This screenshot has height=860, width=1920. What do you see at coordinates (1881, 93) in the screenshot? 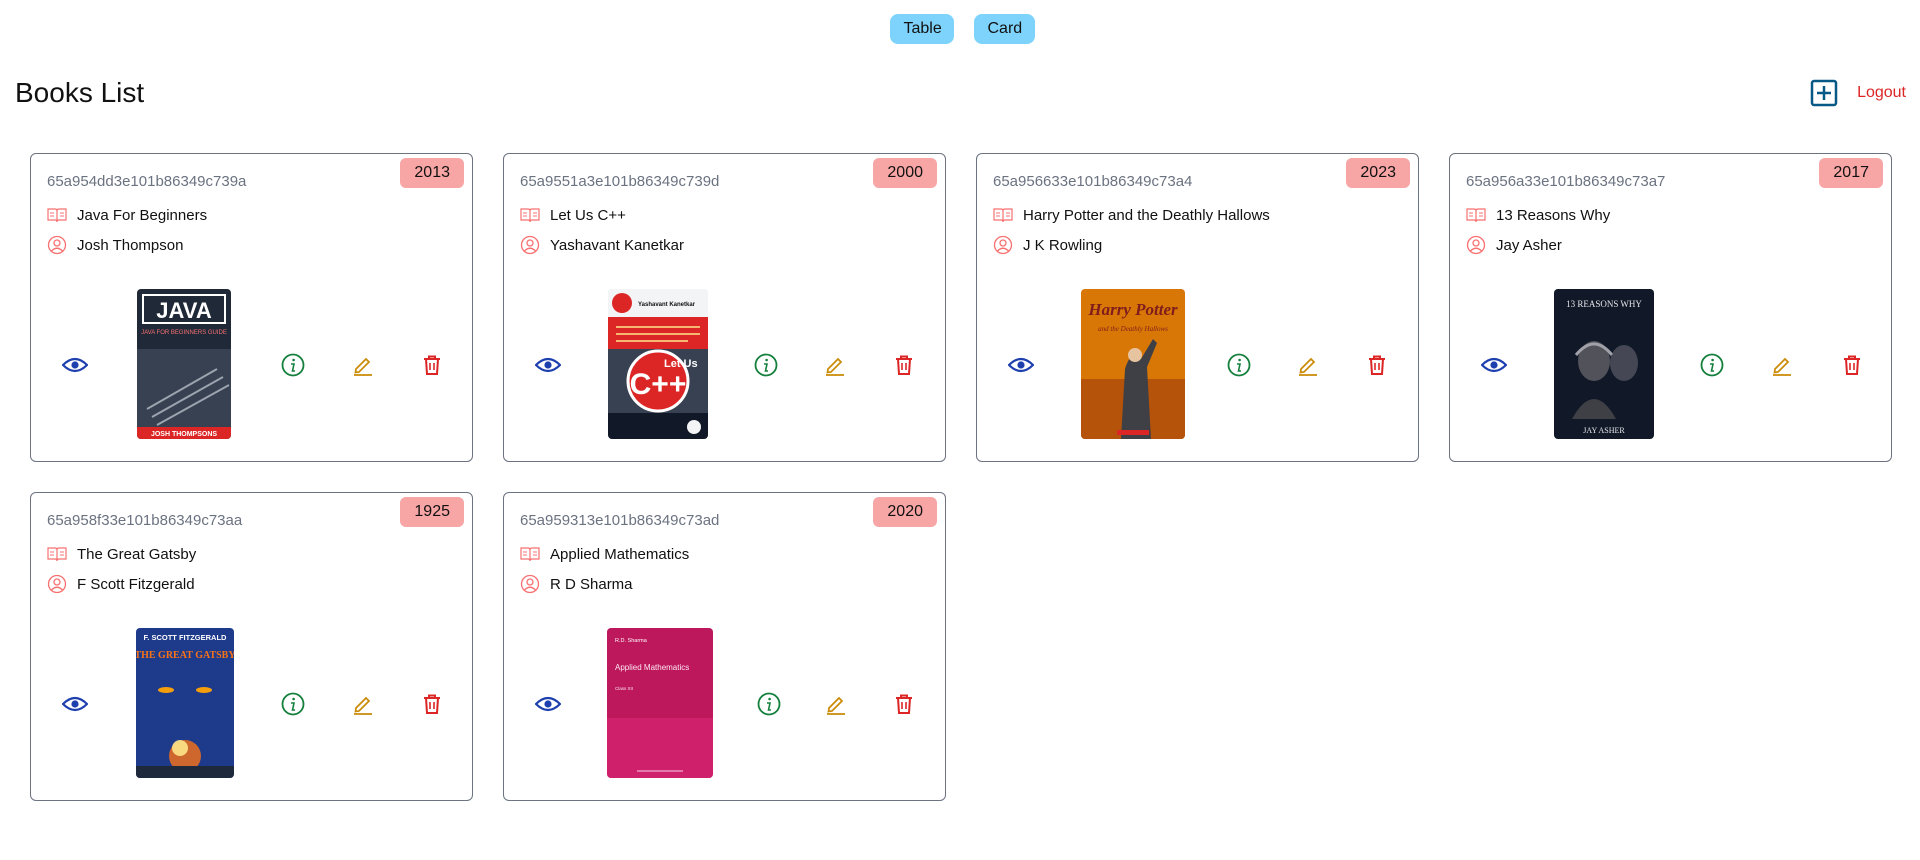
I see `logout-link: Logout` at bounding box center [1881, 93].